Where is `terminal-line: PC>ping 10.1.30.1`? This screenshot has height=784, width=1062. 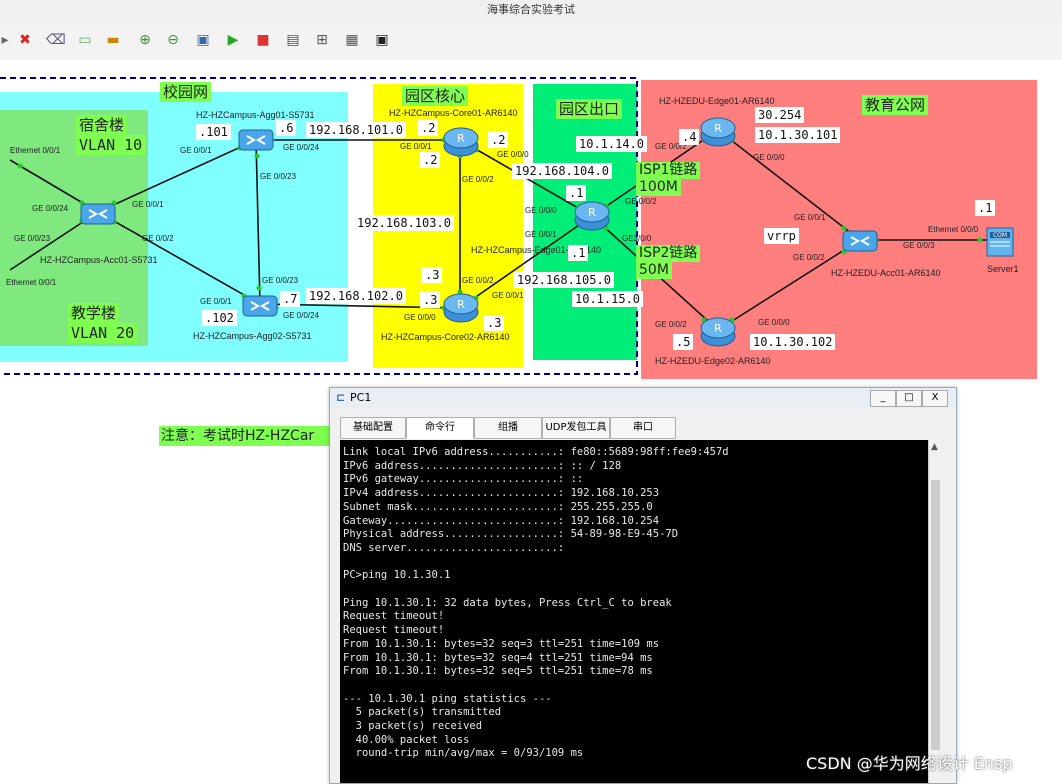
terminal-line: PC>ping 10.1.30.1 is located at coordinates (397, 575).